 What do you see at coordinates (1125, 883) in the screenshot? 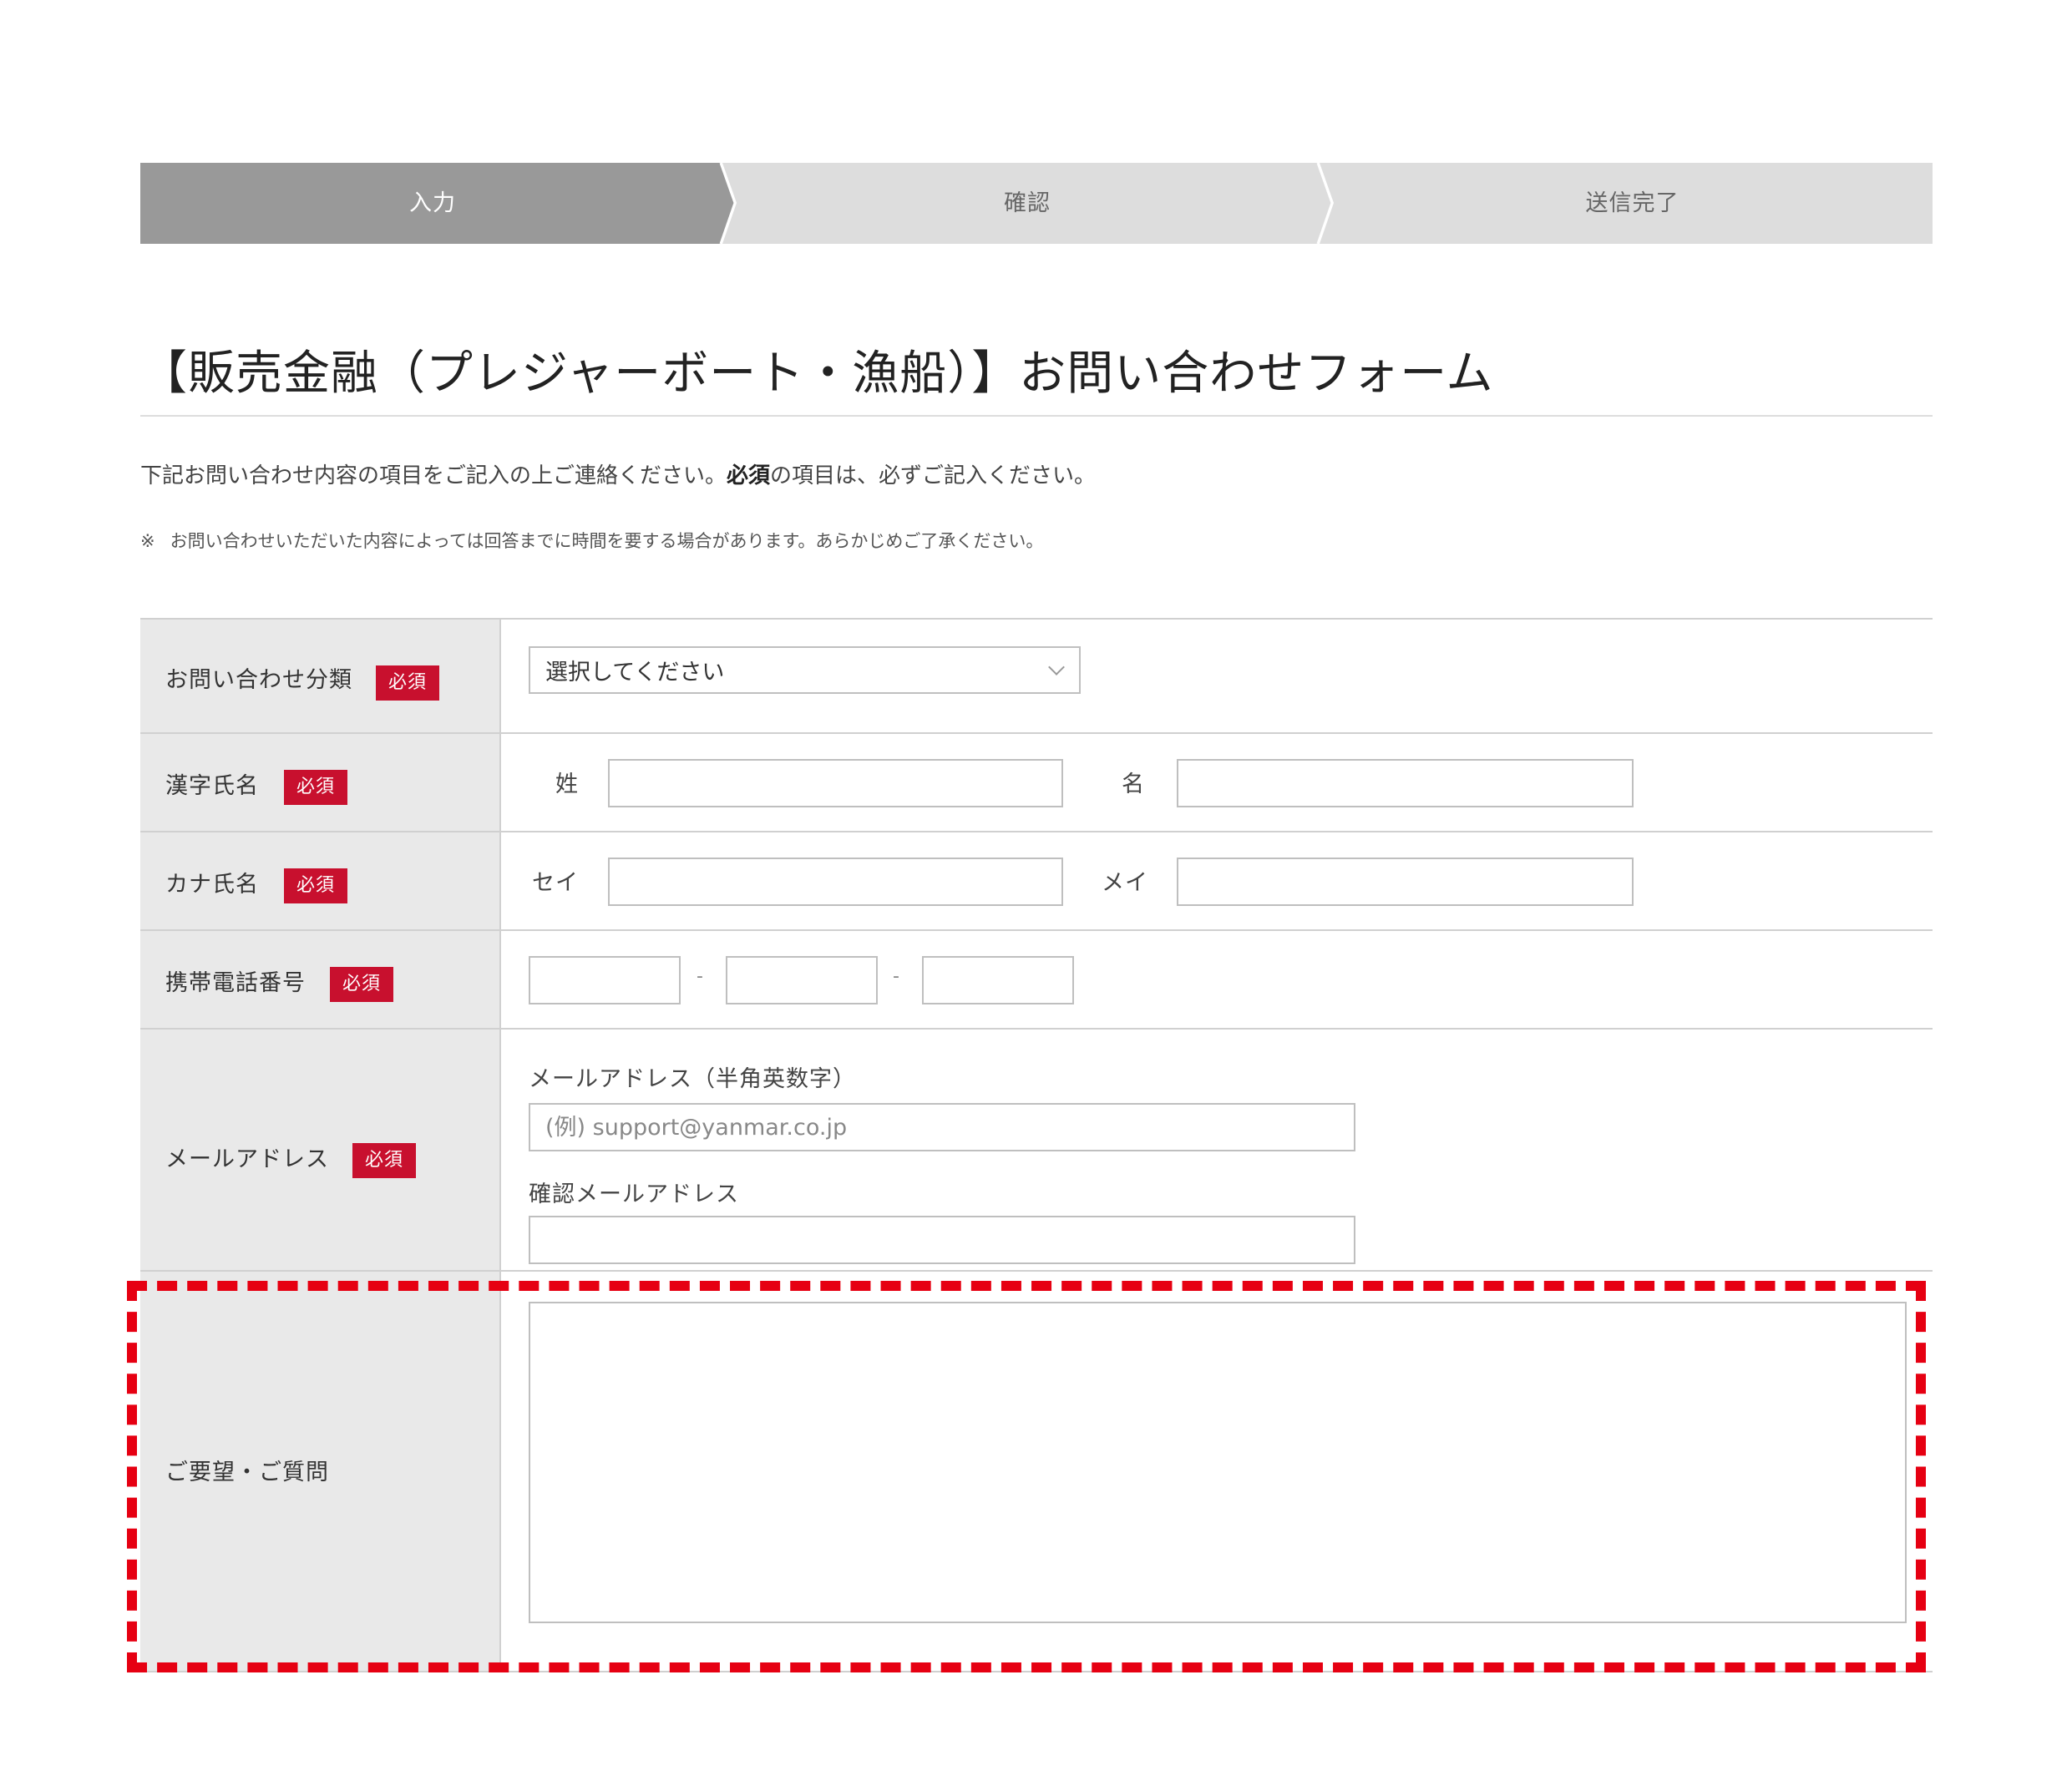
I see `first-name-kana-label: メイ` at bounding box center [1125, 883].